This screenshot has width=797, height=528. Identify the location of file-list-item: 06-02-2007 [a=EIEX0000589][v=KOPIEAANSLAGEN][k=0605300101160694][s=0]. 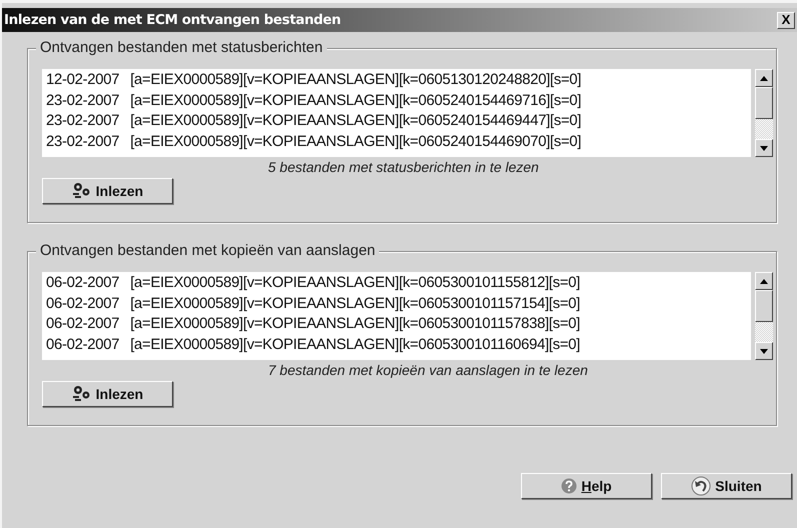
(396, 344).